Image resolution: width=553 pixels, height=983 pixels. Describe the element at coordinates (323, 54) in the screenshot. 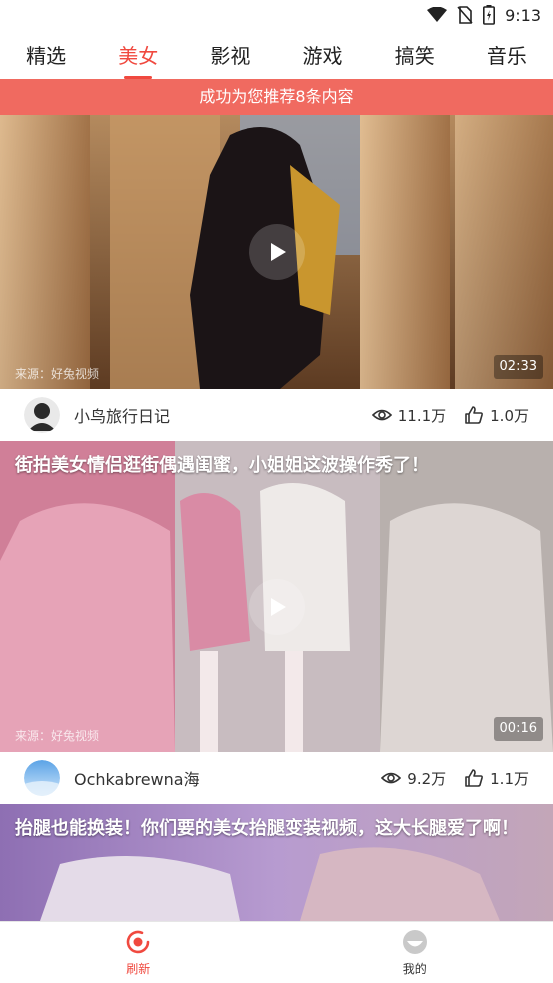

I see `tab-games: 游戏` at that location.